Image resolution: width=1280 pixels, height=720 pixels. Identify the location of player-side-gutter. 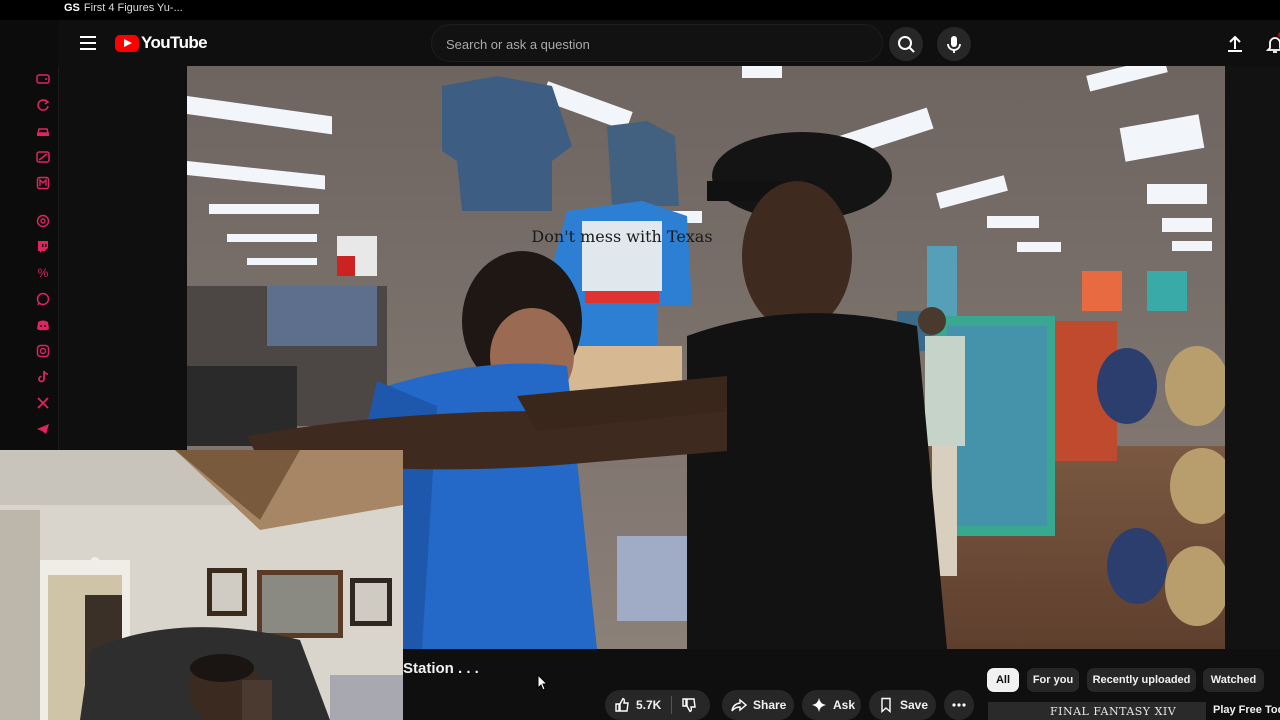
(1252, 357).